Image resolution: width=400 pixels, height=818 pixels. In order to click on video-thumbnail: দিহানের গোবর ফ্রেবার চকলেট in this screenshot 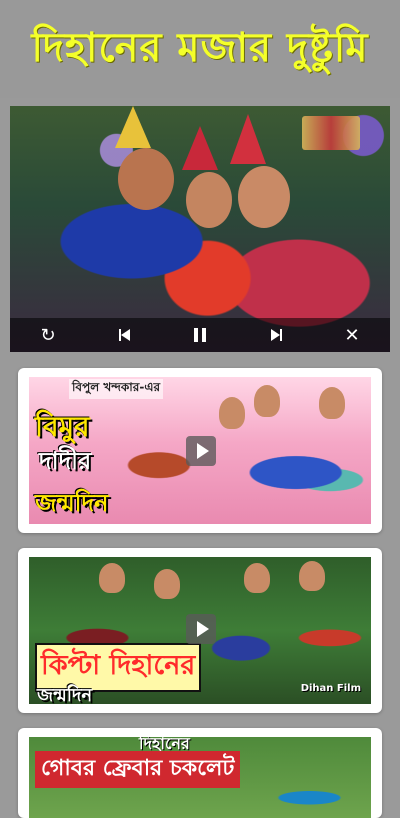, I will do `click(200, 777)`.